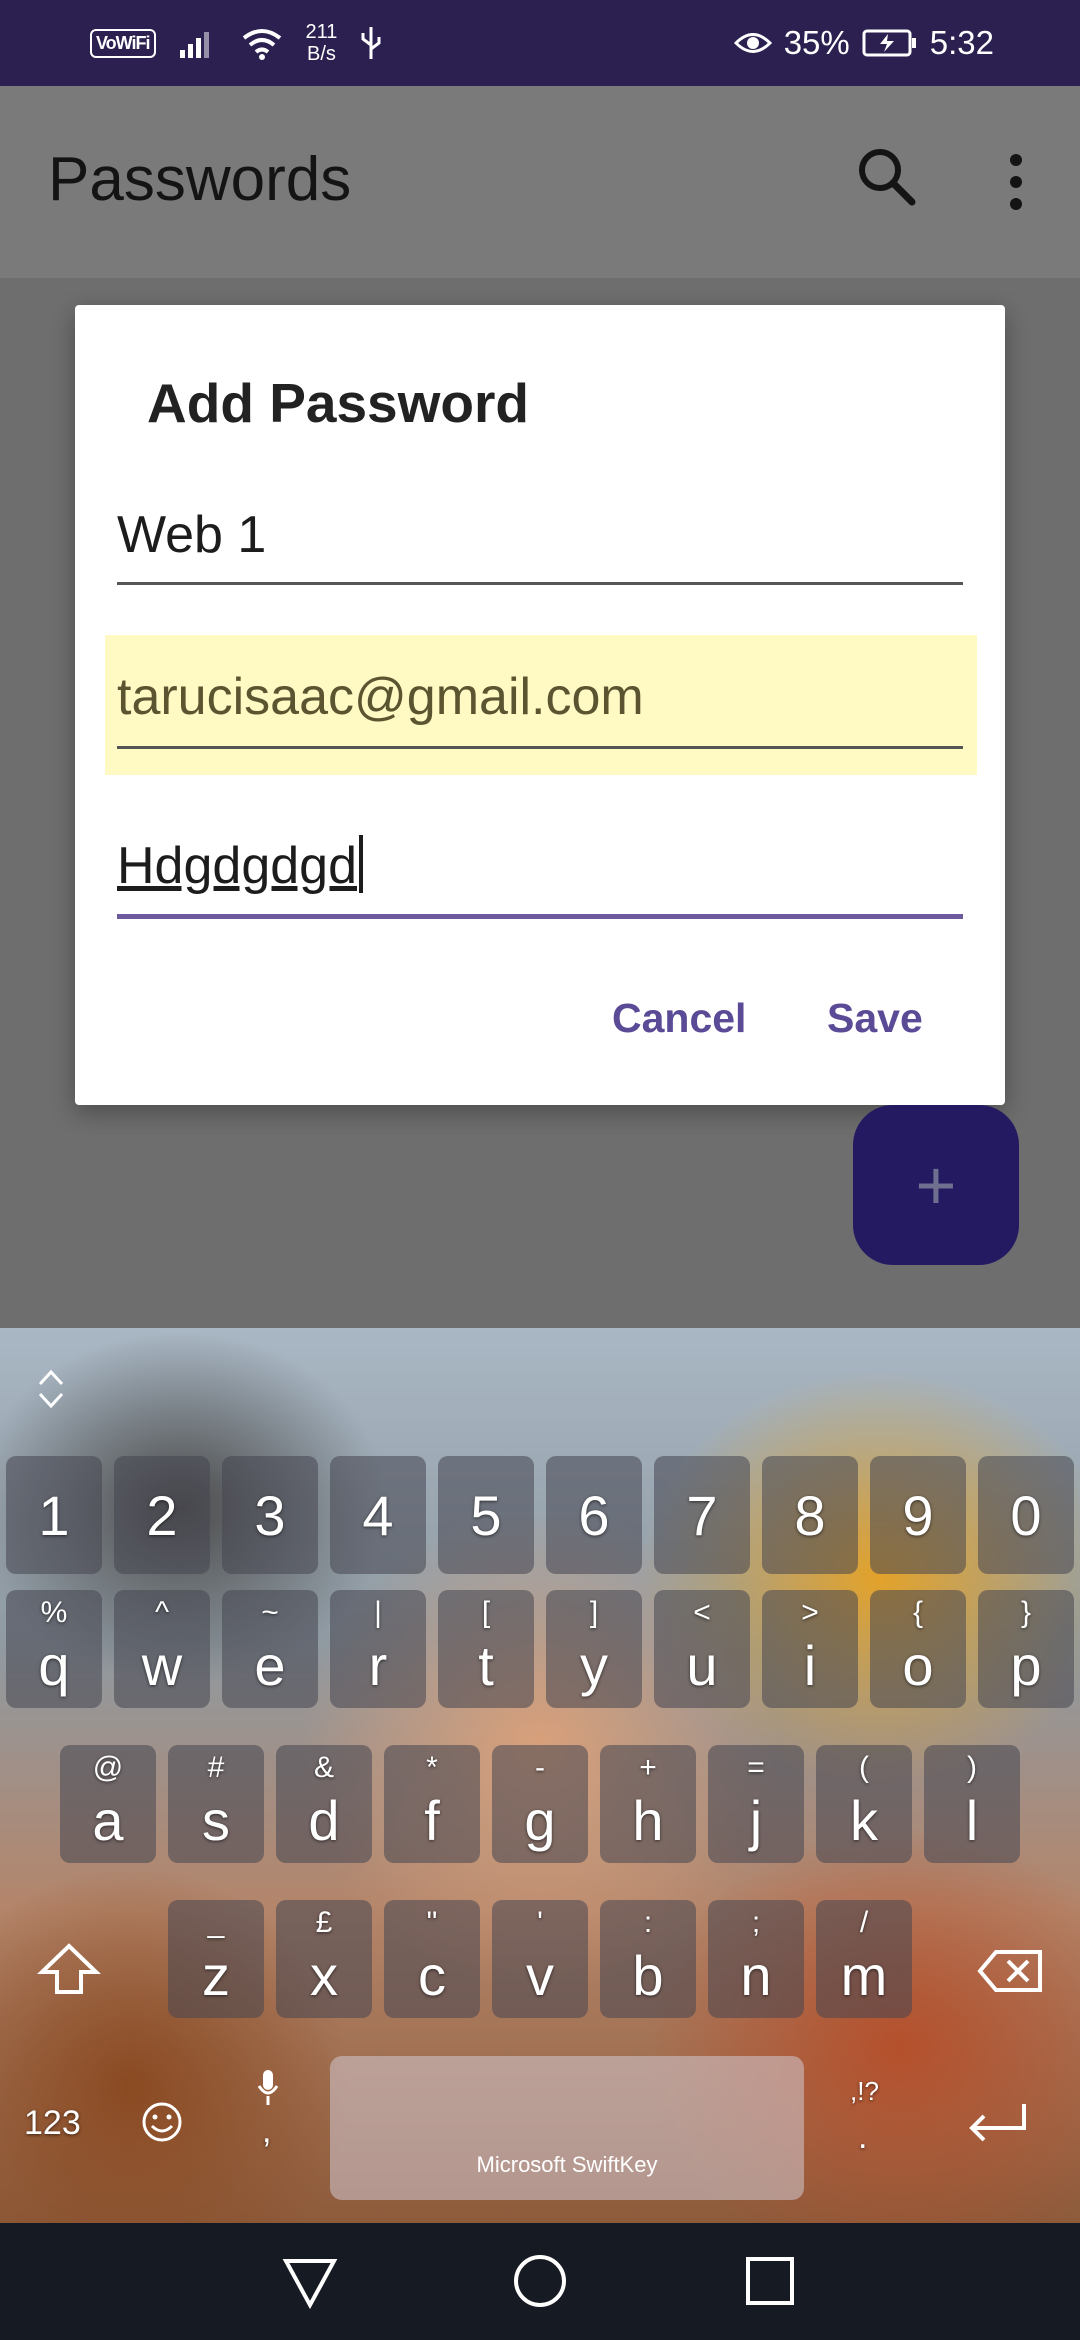 Image resolution: width=1080 pixels, height=2340 pixels. What do you see at coordinates (270, 1612) in the screenshot?
I see `key-secondary-label: ~` at bounding box center [270, 1612].